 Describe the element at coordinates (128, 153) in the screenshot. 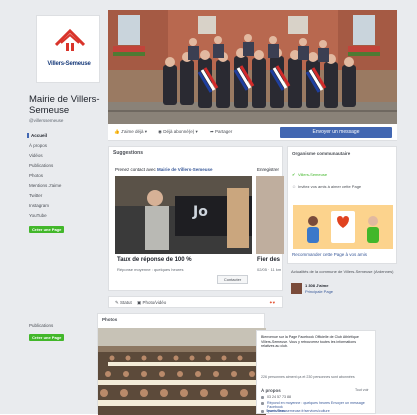

I see `suggestions-title: Suggestions` at that location.